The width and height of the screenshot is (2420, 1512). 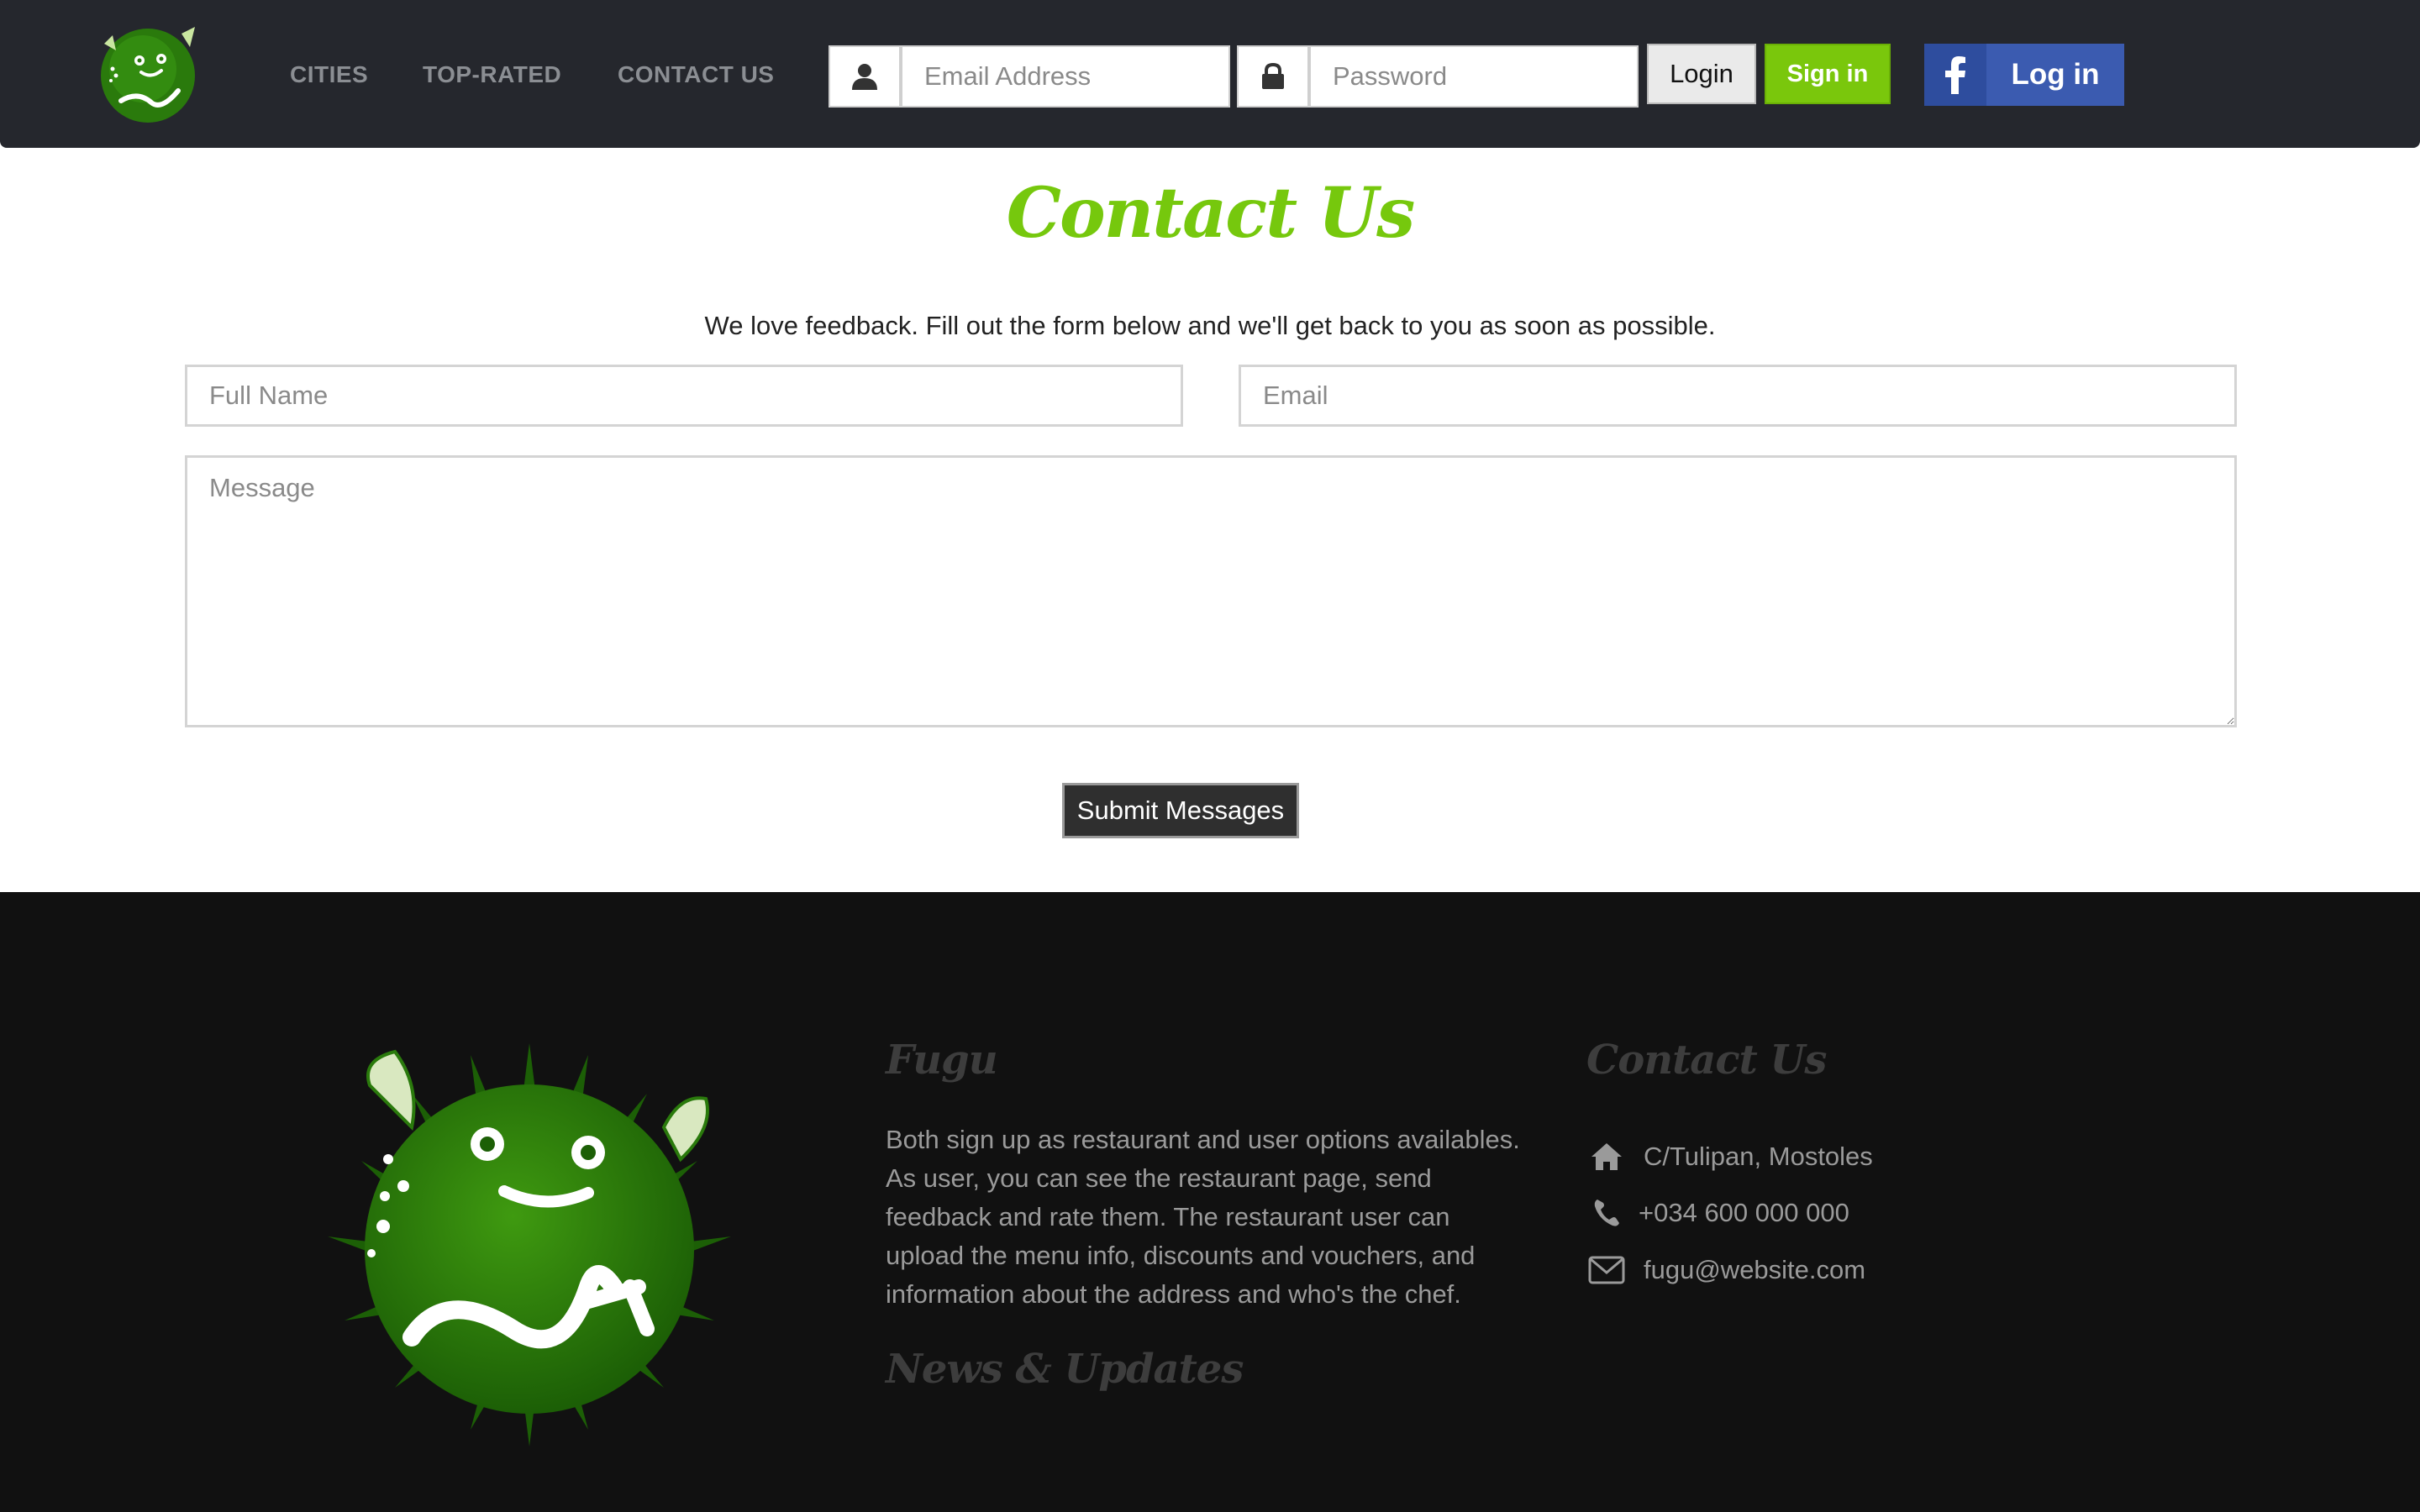 What do you see at coordinates (1707, 1060) in the screenshot?
I see `footer-contact-heading: Contact Us` at bounding box center [1707, 1060].